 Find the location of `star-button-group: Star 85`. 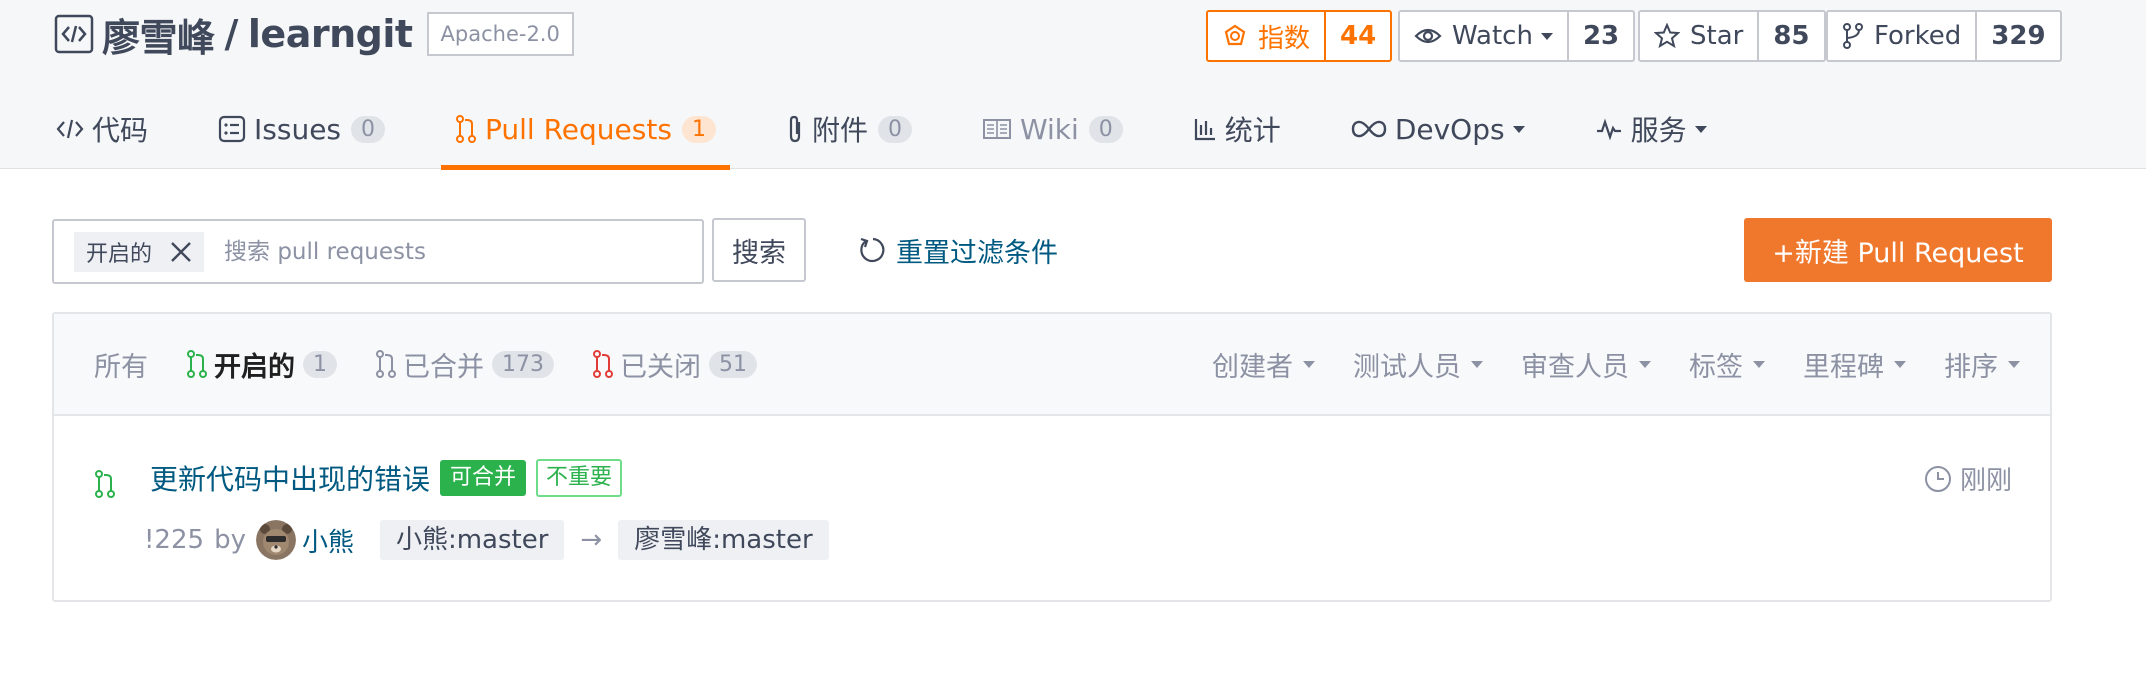

star-button-group: Star 85 is located at coordinates (1732, 36).